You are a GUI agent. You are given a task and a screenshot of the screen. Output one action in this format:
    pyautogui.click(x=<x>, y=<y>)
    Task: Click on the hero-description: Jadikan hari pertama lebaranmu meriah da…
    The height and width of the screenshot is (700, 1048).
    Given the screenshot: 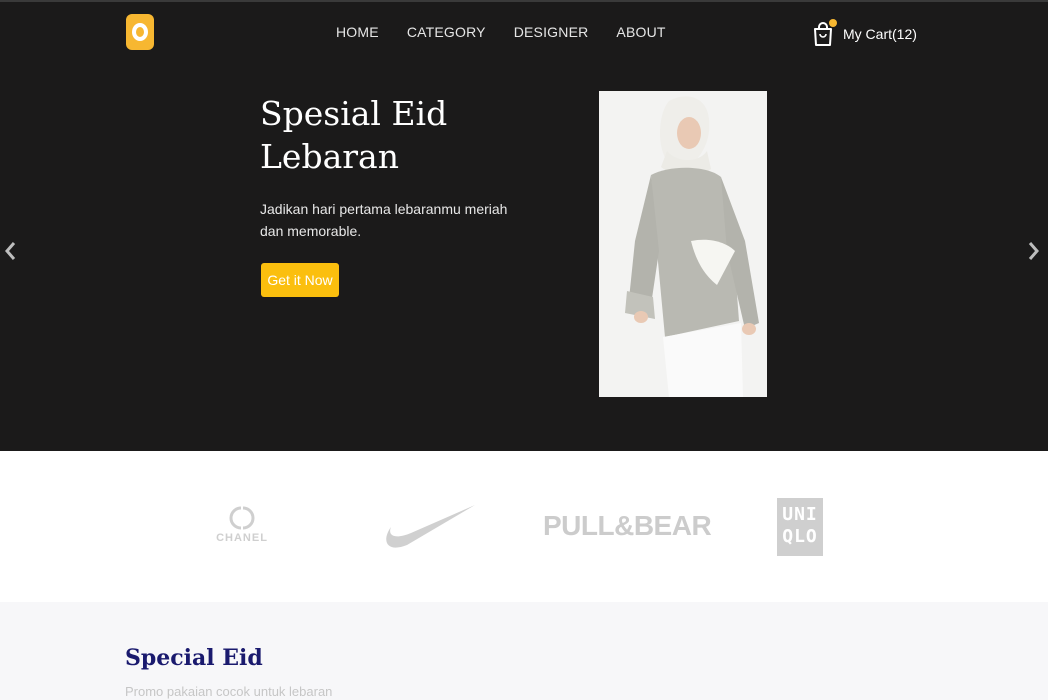 What is the action you would take?
    pyautogui.click(x=384, y=220)
    